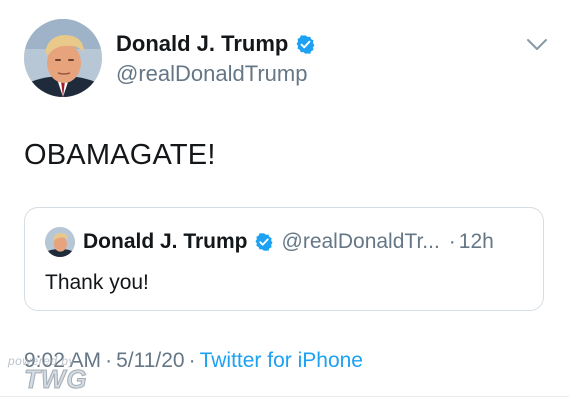  Describe the element at coordinates (476, 241) in the screenshot. I see `quoted-timestamp: 12h` at that location.